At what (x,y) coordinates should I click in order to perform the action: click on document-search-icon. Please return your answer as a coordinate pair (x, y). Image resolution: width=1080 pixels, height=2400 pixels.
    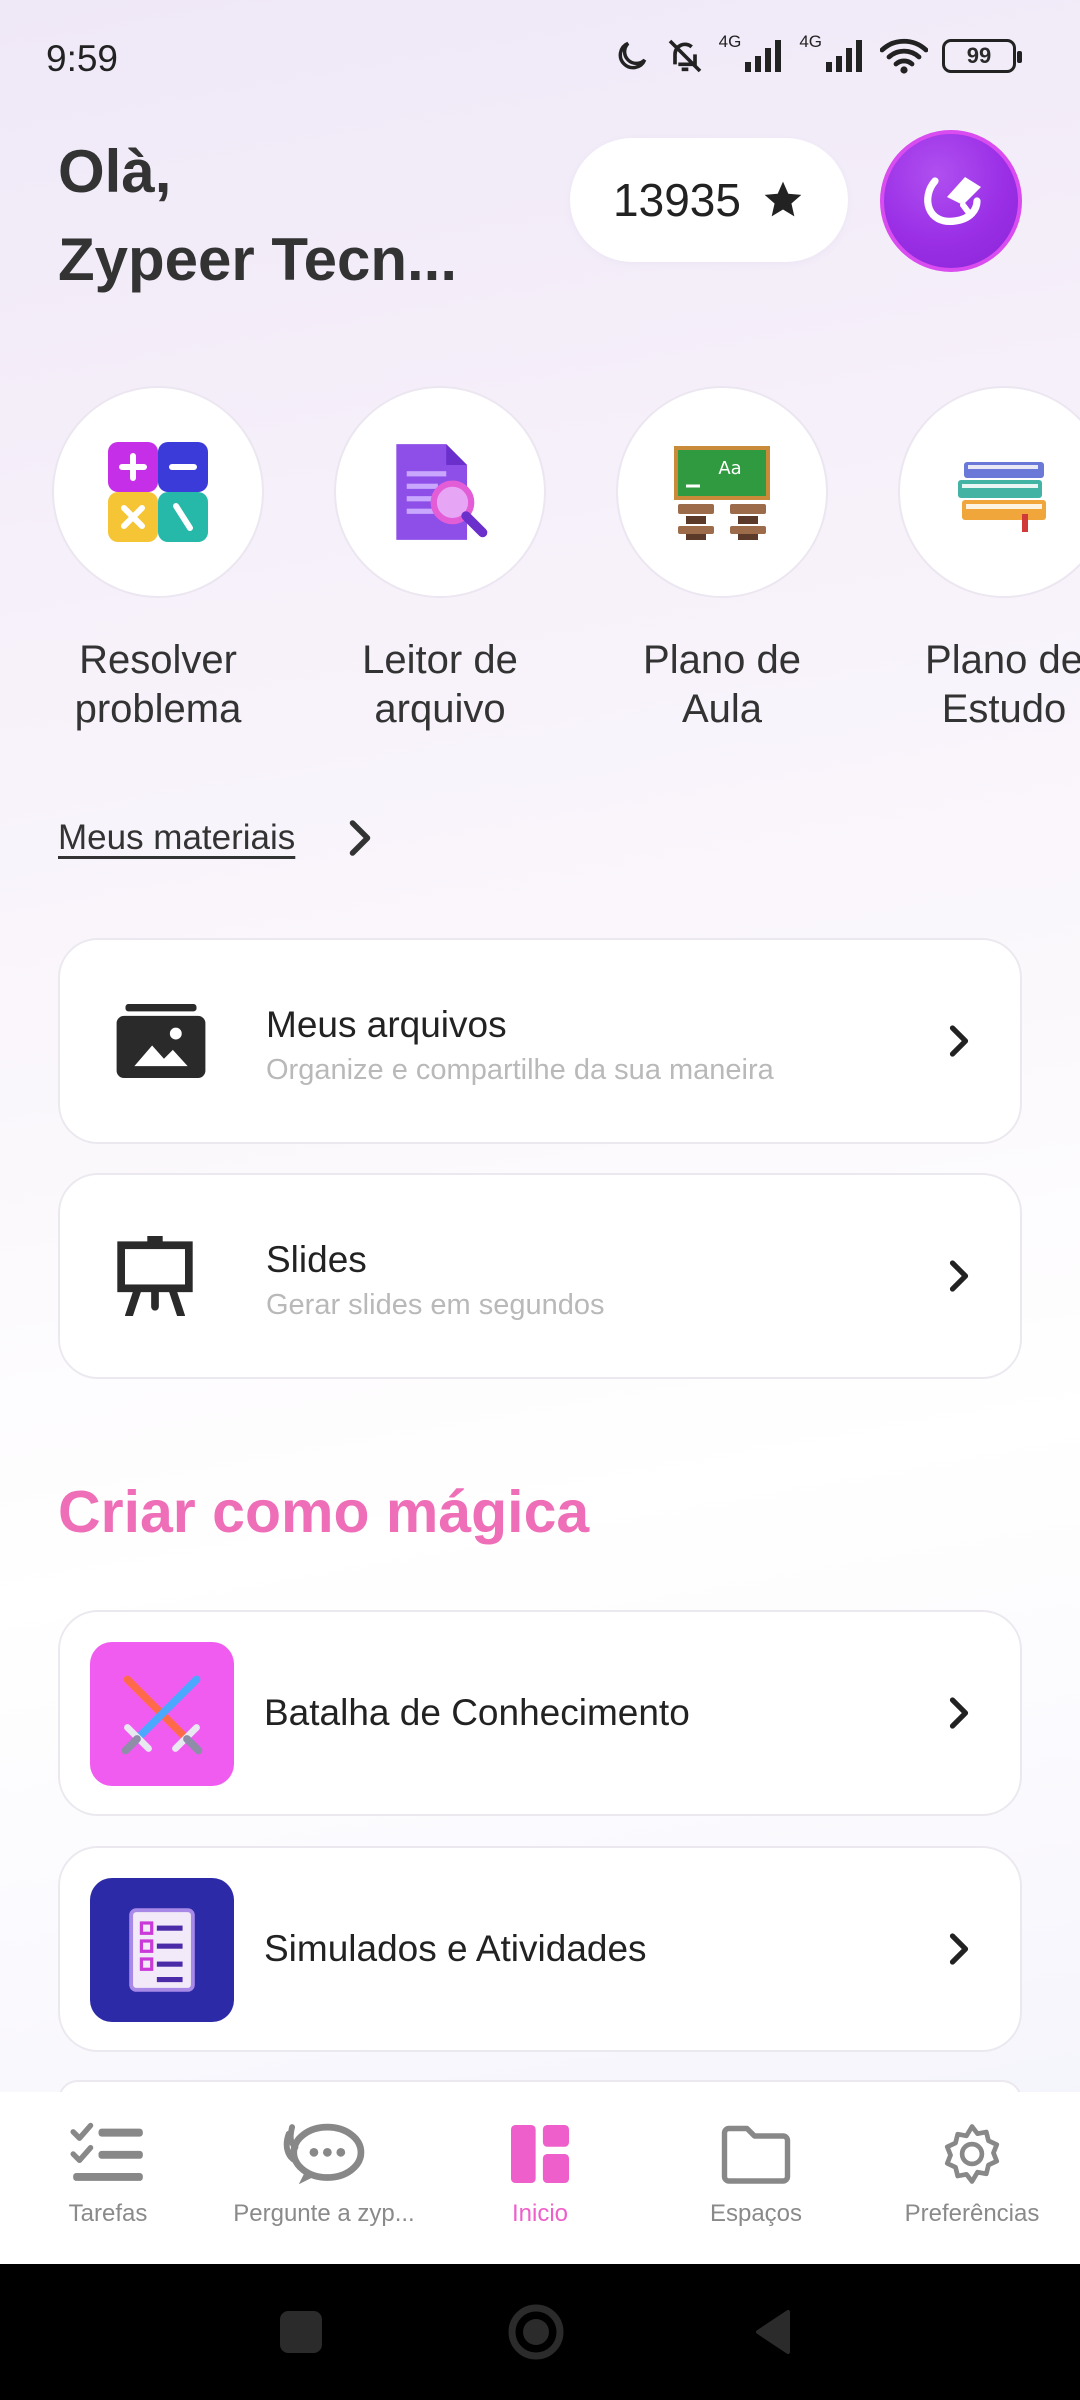
    Looking at the image, I should click on (442, 492).